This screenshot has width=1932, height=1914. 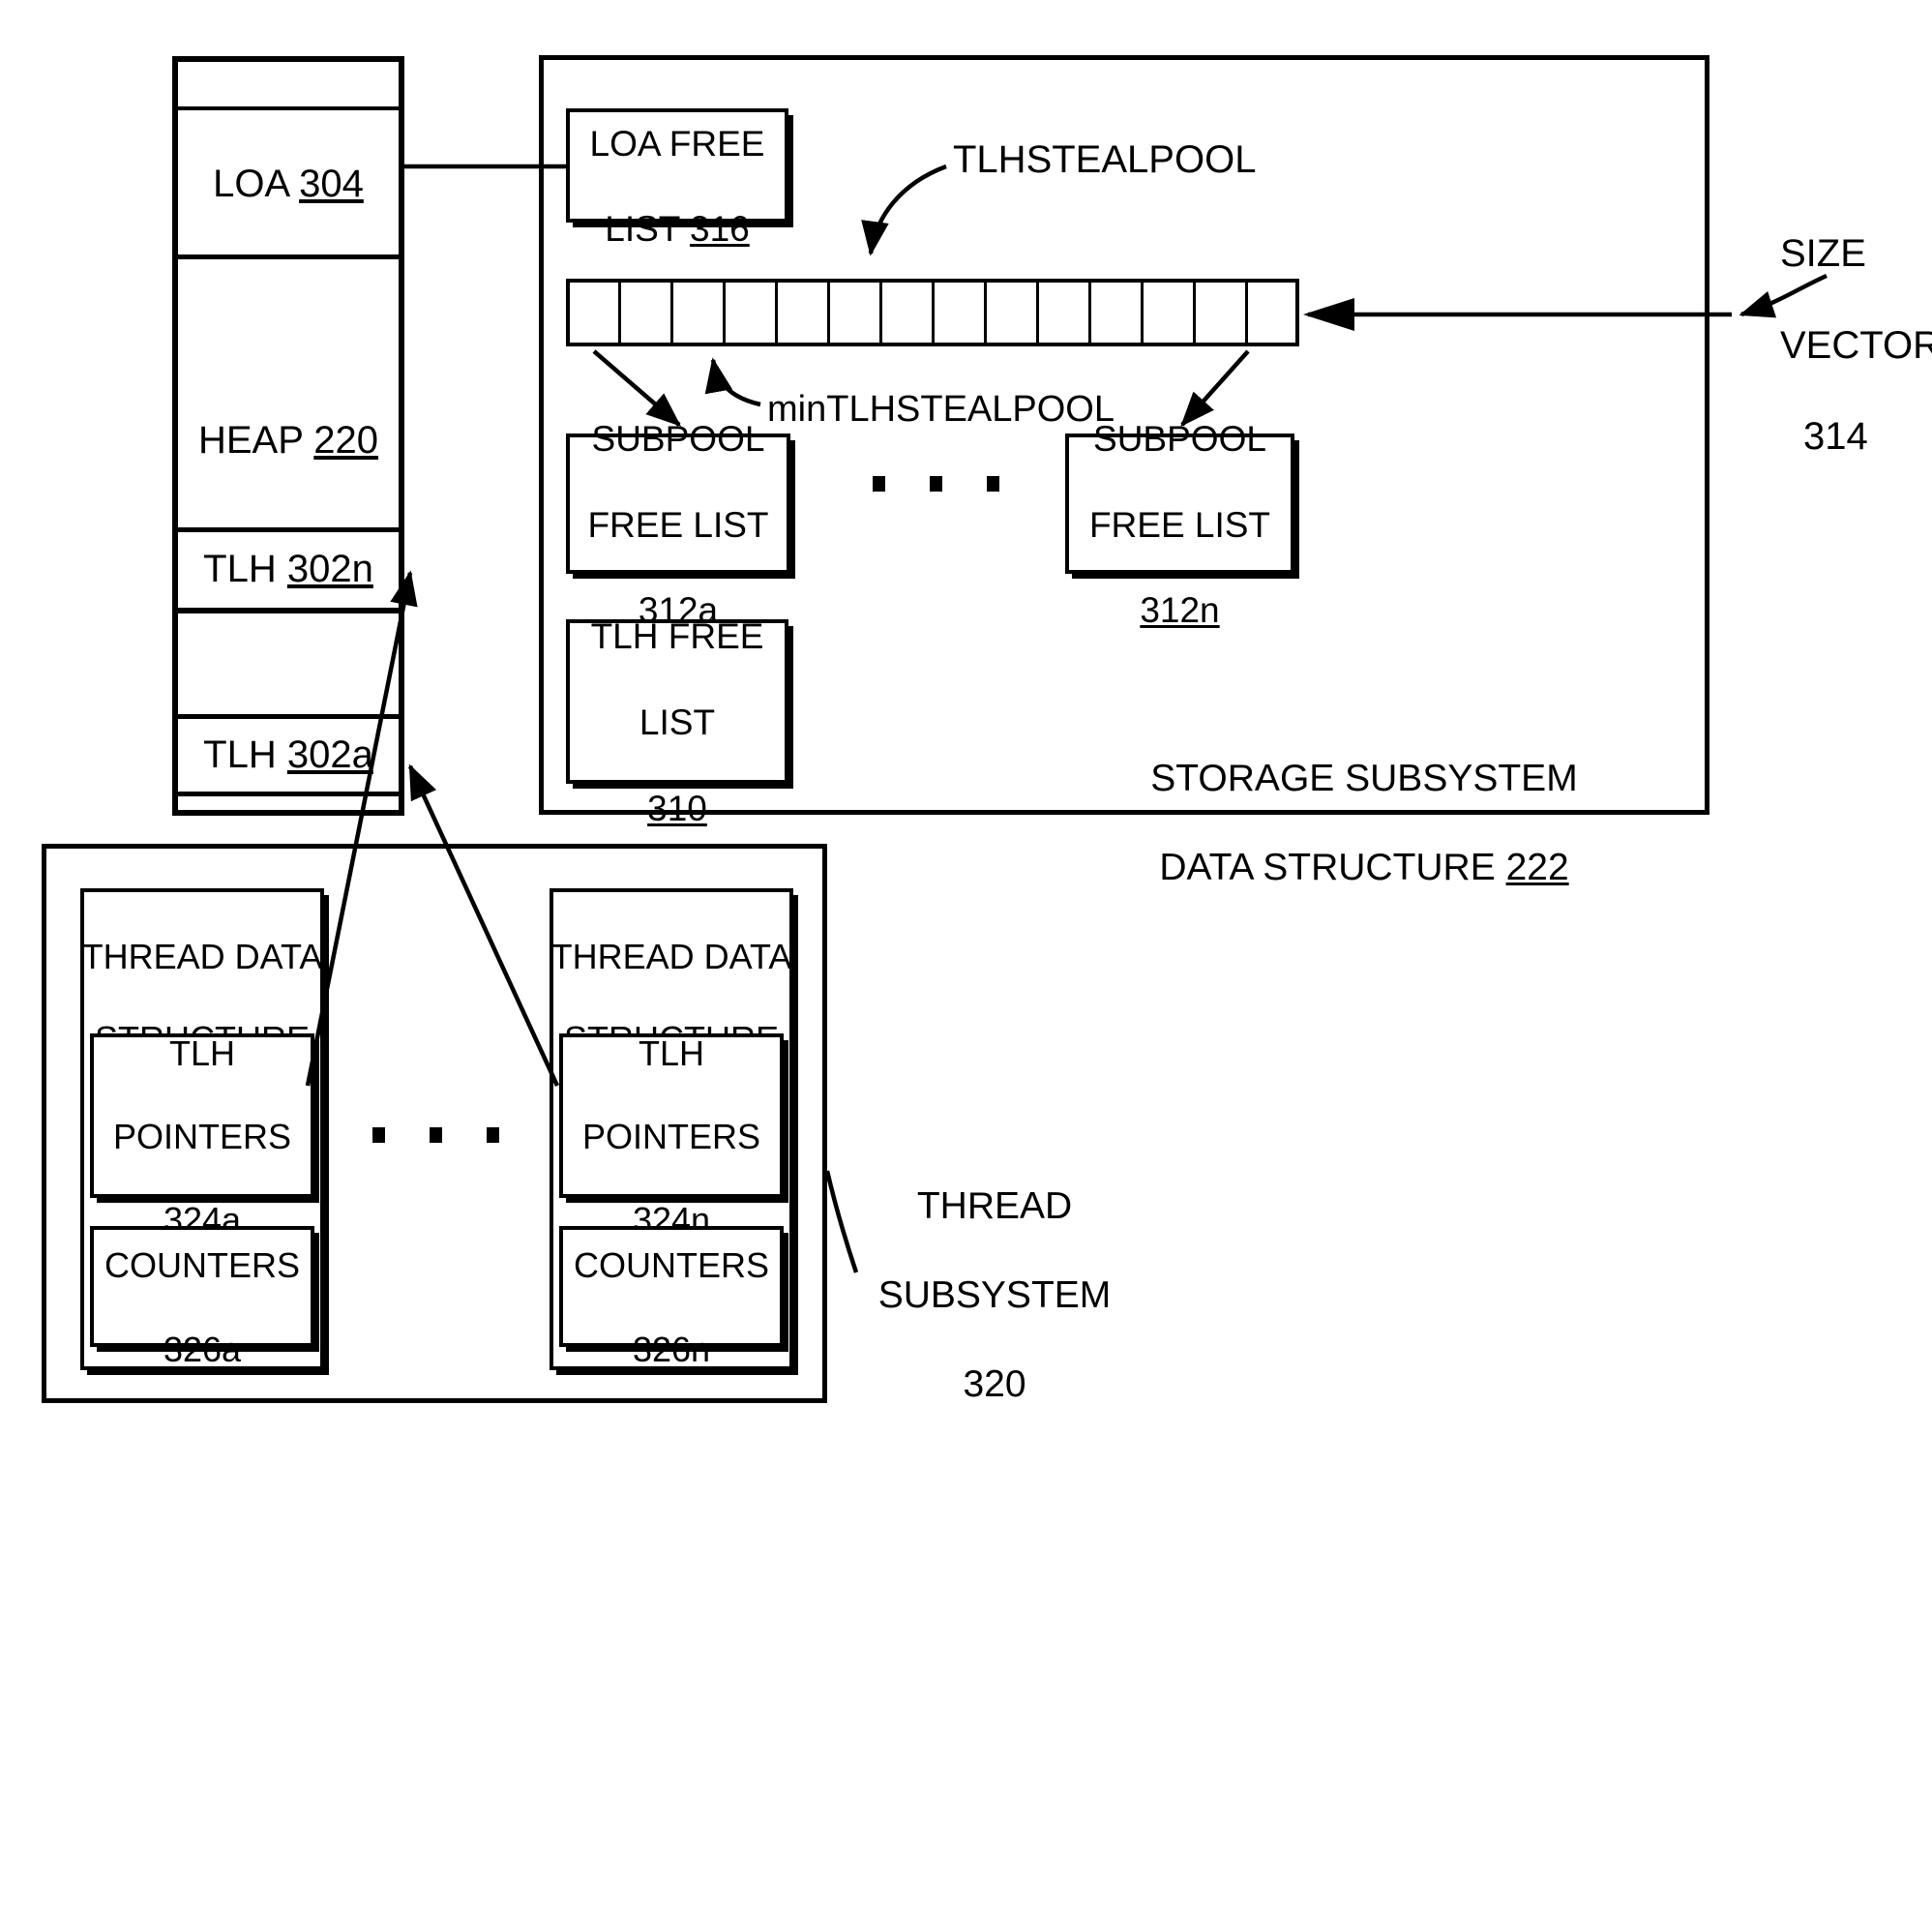 What do you see at coordinates (677, 808) in the screenshot?
I see `tlh-free-list-ref: 310` at bounding box center [677, 808].